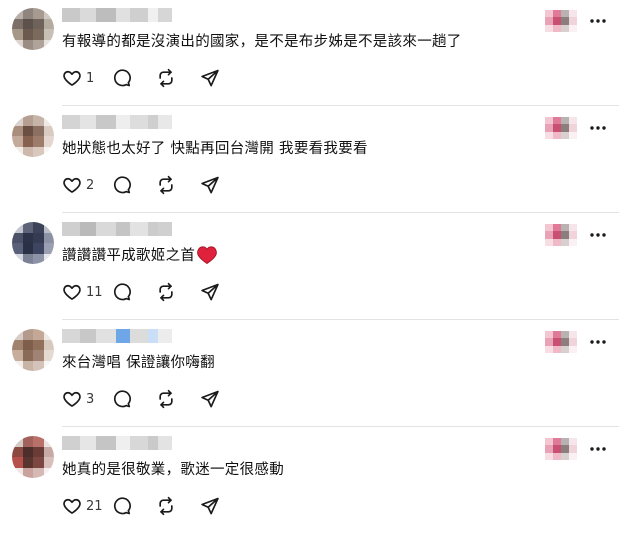  I want to click on comment-text-content: 她狀態也太好了 快點再回台灣開 我要看我要看, so click(215, 149).